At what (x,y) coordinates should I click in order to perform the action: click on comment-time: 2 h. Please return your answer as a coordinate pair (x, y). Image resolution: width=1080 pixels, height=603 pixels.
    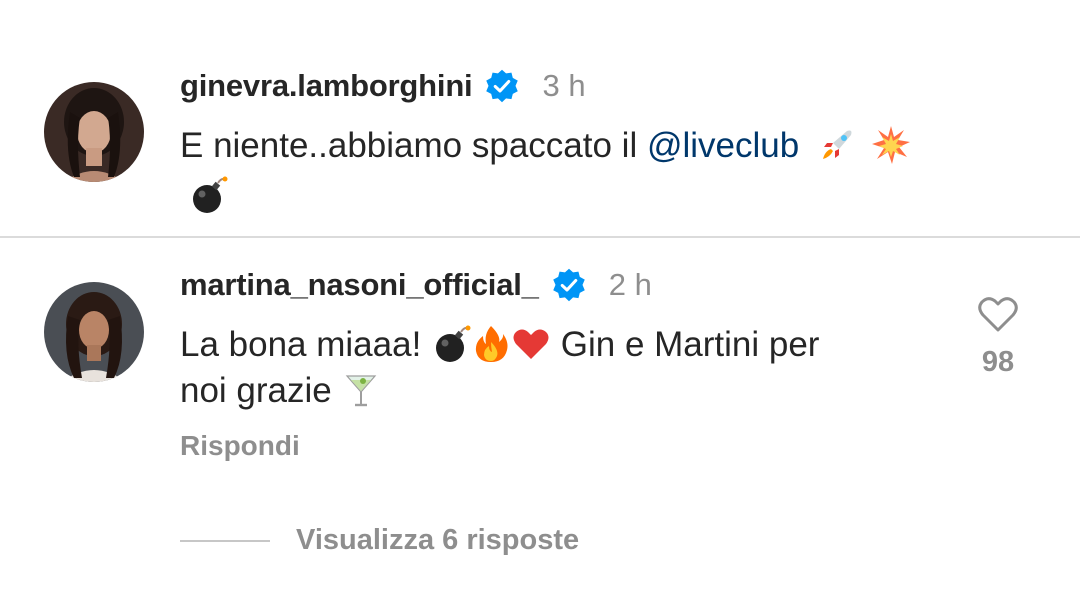
    Looking at the image, I should click on (630, 284).